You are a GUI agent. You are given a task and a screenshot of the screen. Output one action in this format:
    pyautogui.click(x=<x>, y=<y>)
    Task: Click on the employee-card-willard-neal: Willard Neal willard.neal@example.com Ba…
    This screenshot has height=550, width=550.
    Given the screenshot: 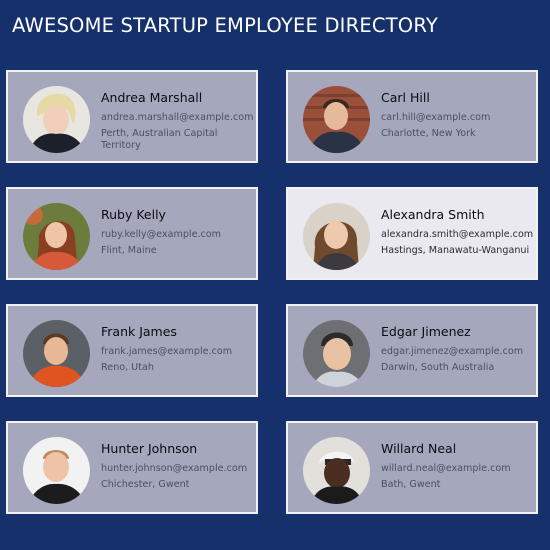 What is the action you would take?
    pyautogui.click(x=412, y=467)
    